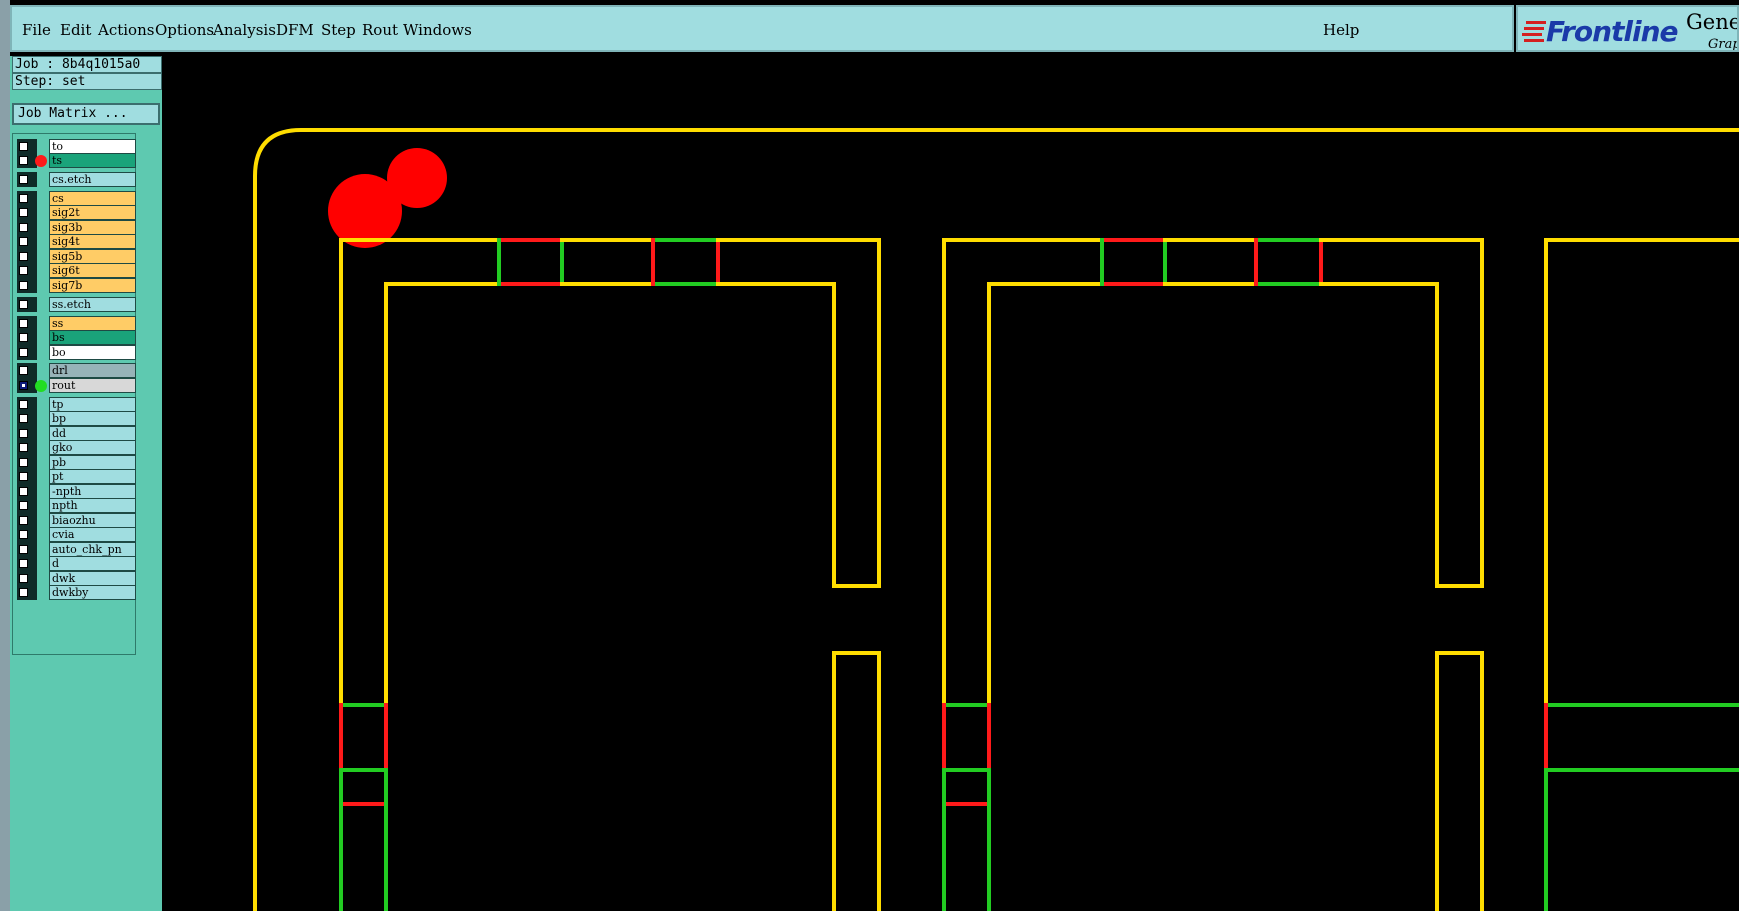  I want to click on layer-row-npth: npth, so click(75, 505).